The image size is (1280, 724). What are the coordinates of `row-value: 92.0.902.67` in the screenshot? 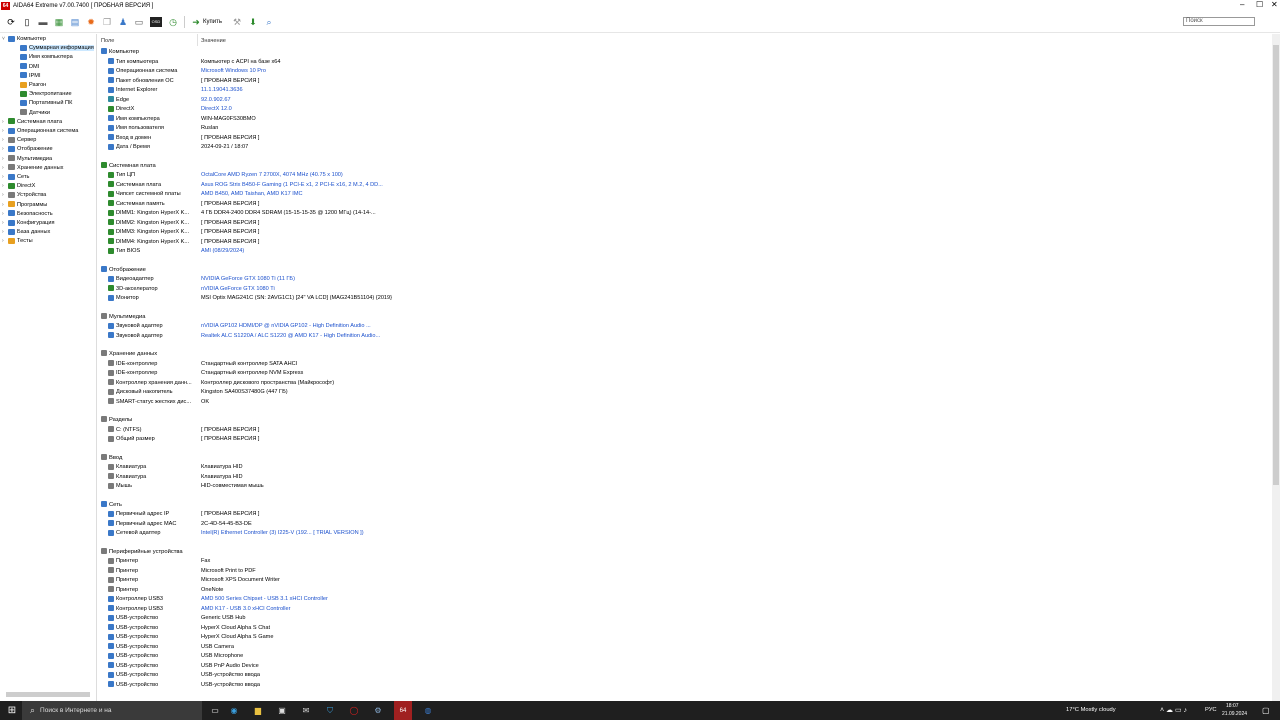 It's located at (216, 101).